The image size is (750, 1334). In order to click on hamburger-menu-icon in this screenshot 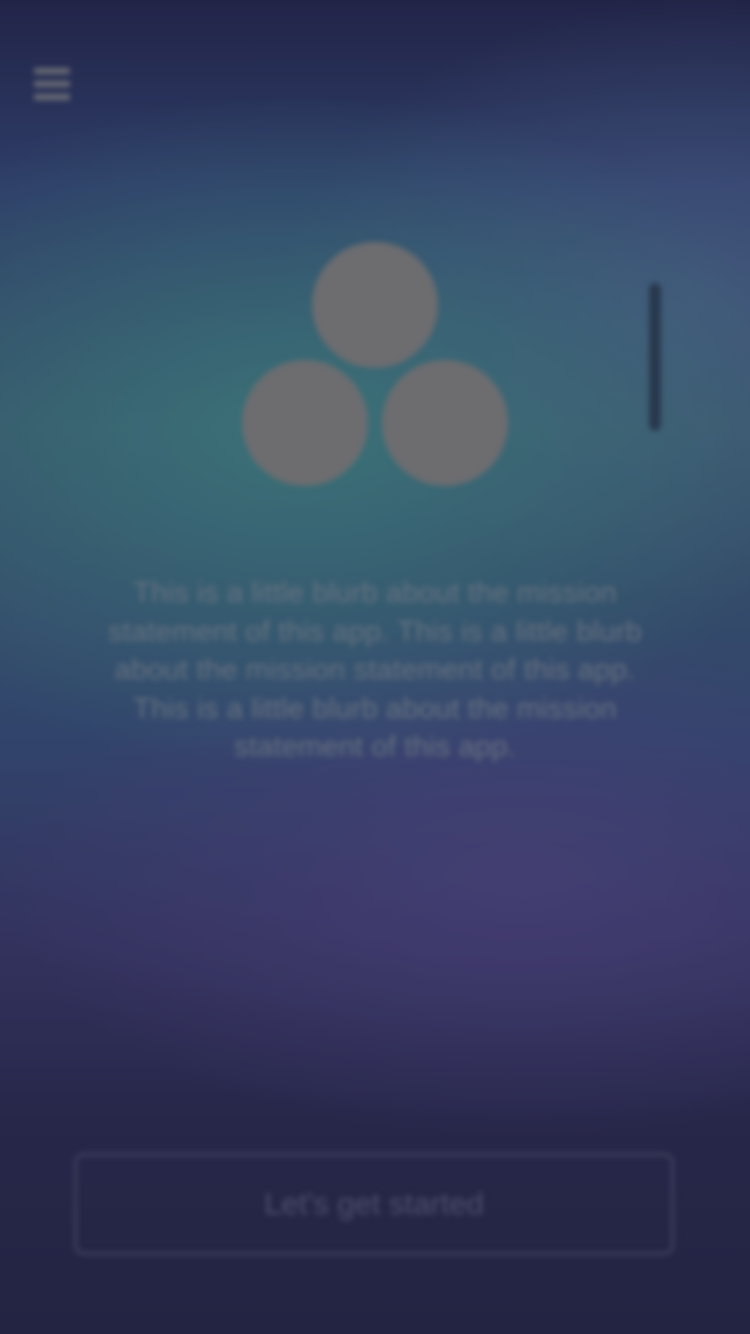, I will do `click(52, 84)`.